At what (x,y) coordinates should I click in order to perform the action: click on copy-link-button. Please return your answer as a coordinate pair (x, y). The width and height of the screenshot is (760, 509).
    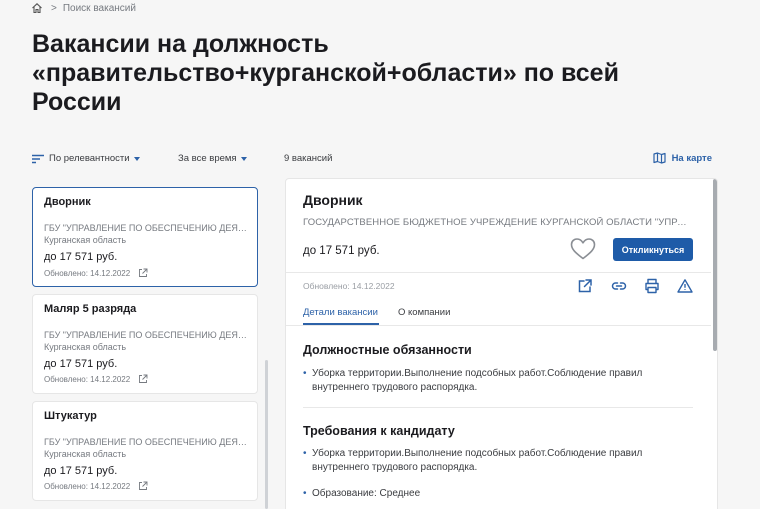
    Looking at the image, I should click on (619, 286).